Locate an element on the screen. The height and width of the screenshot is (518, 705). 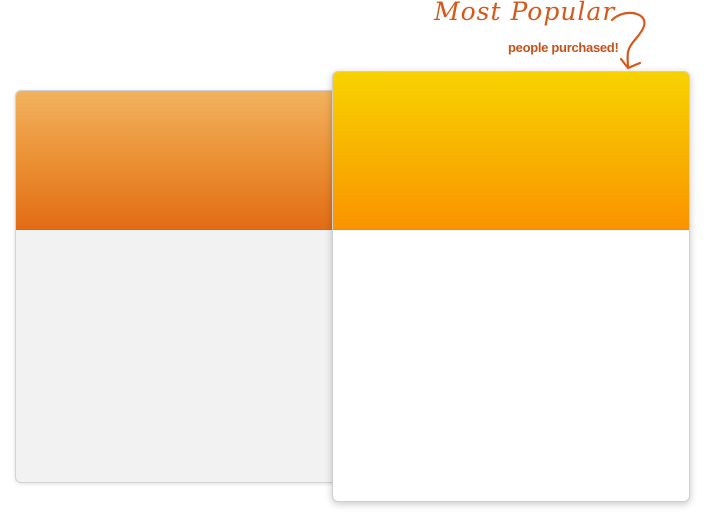
most-popular-label: Most Popular is located at coordinates (525, 13).